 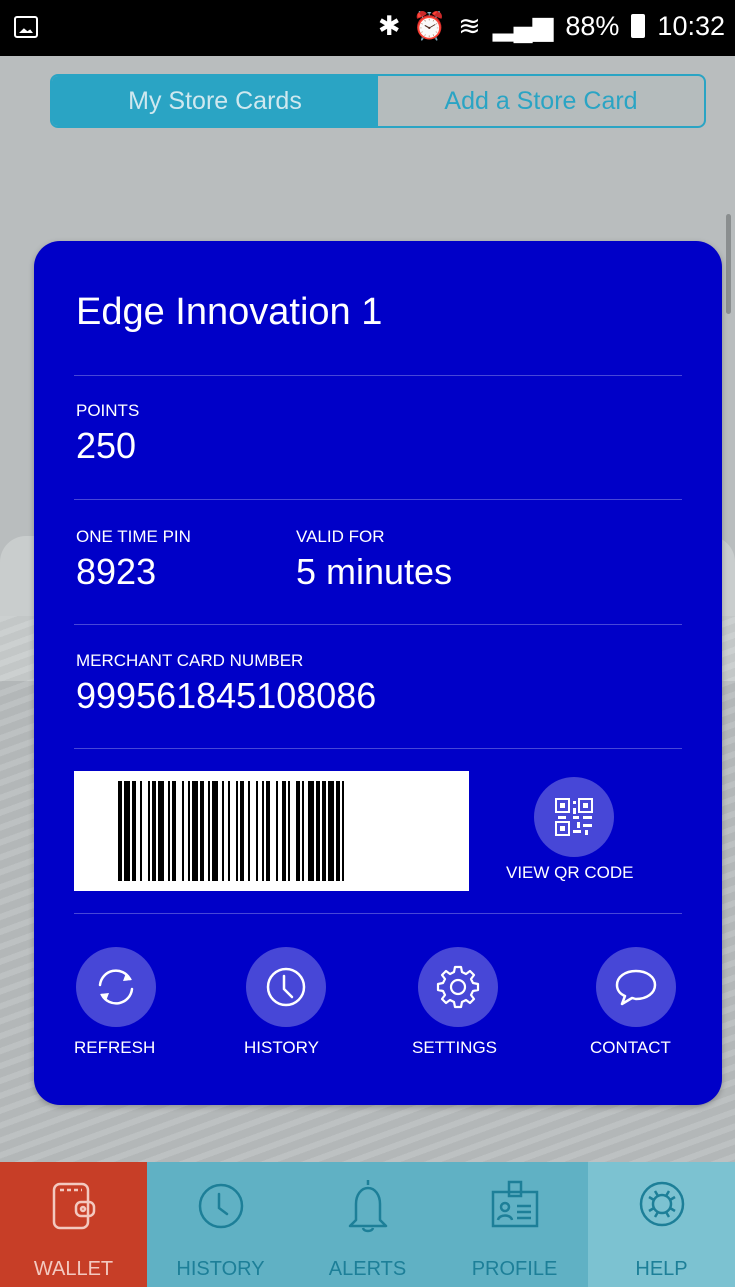 What do you see at coordinates (661, 1204) in the screenshot?
I see `lifebuoy-icon` at bounding box center [661, 1204].